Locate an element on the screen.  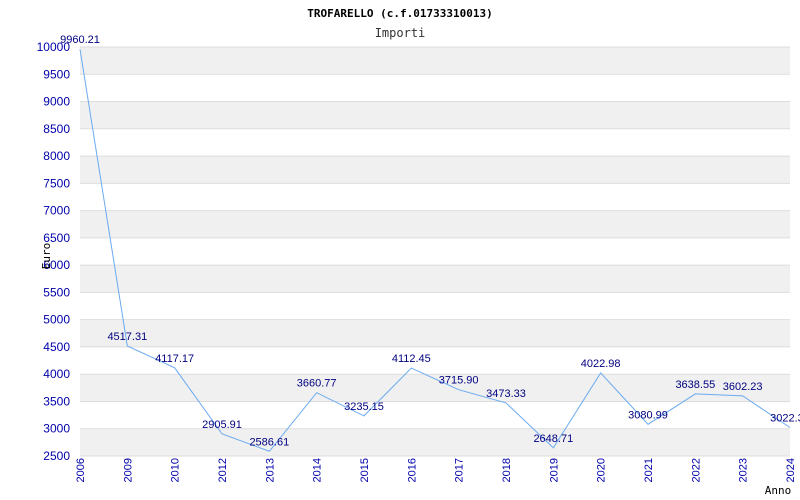
x-tick-label: 2016 is located at coordinates (412, 470).